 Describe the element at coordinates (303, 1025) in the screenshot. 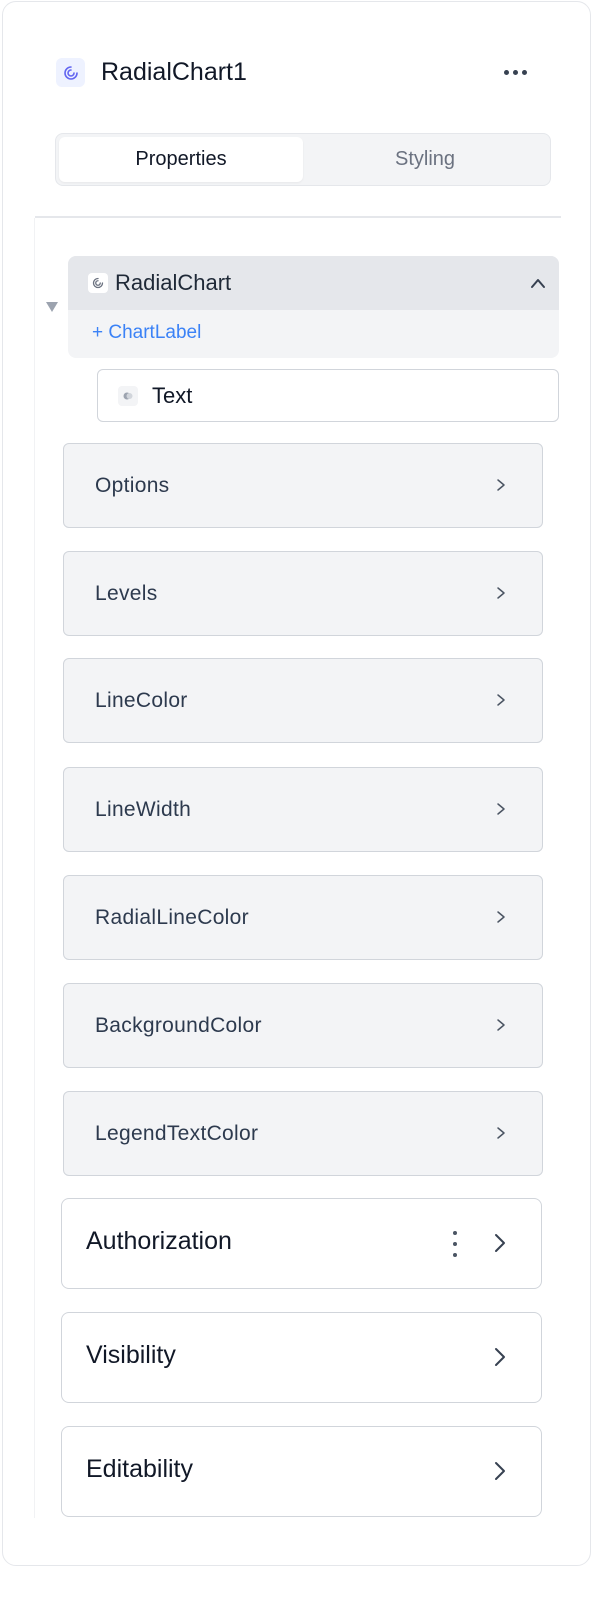

I see `property-backgroundcolor: BackgroundColor` at that location.